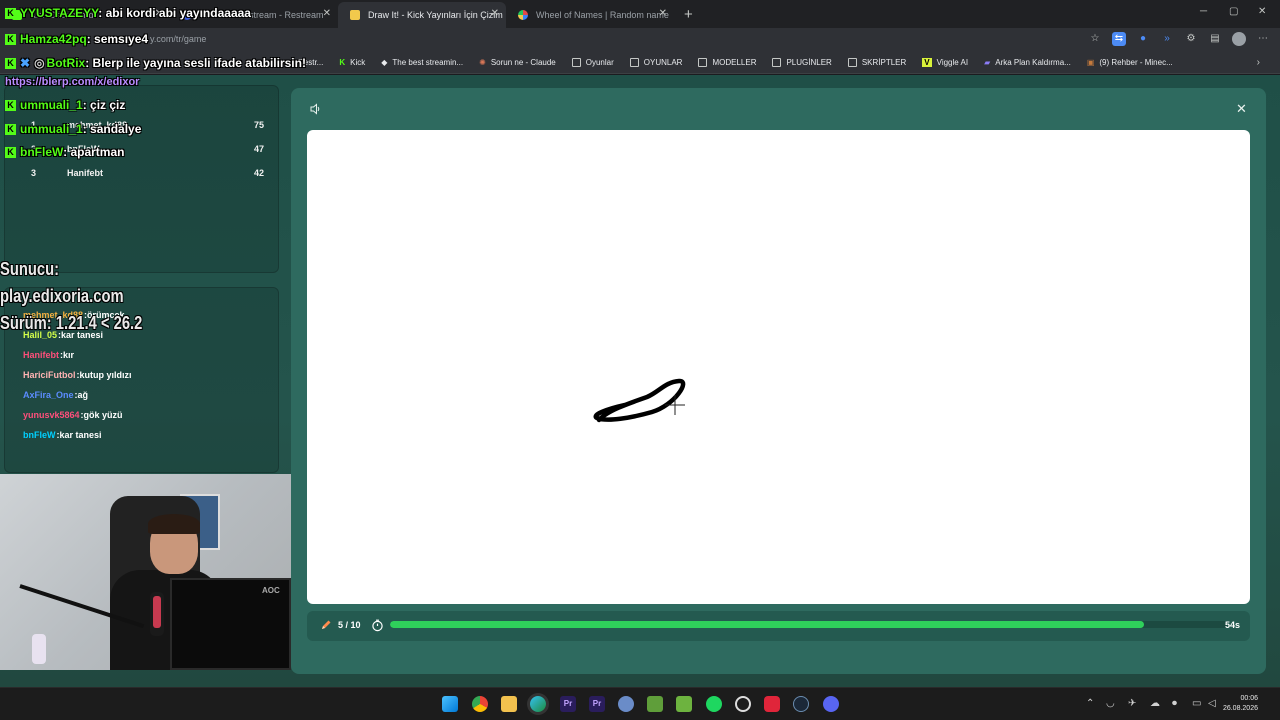 Image resolution: width=1280 pixels, height=720 pixels. I want to click on clock-time: 00:06, so click(1249, 698).